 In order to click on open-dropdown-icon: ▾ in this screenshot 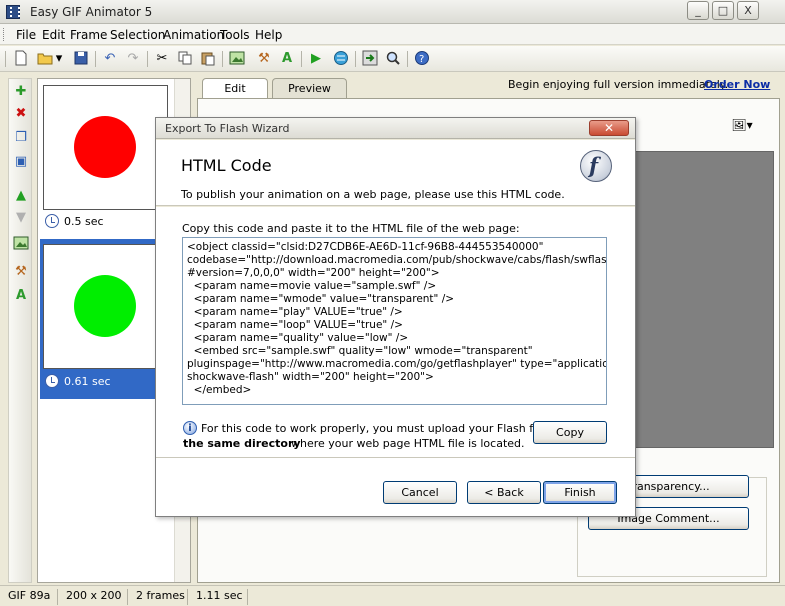, I will do `click(59, 59)`.